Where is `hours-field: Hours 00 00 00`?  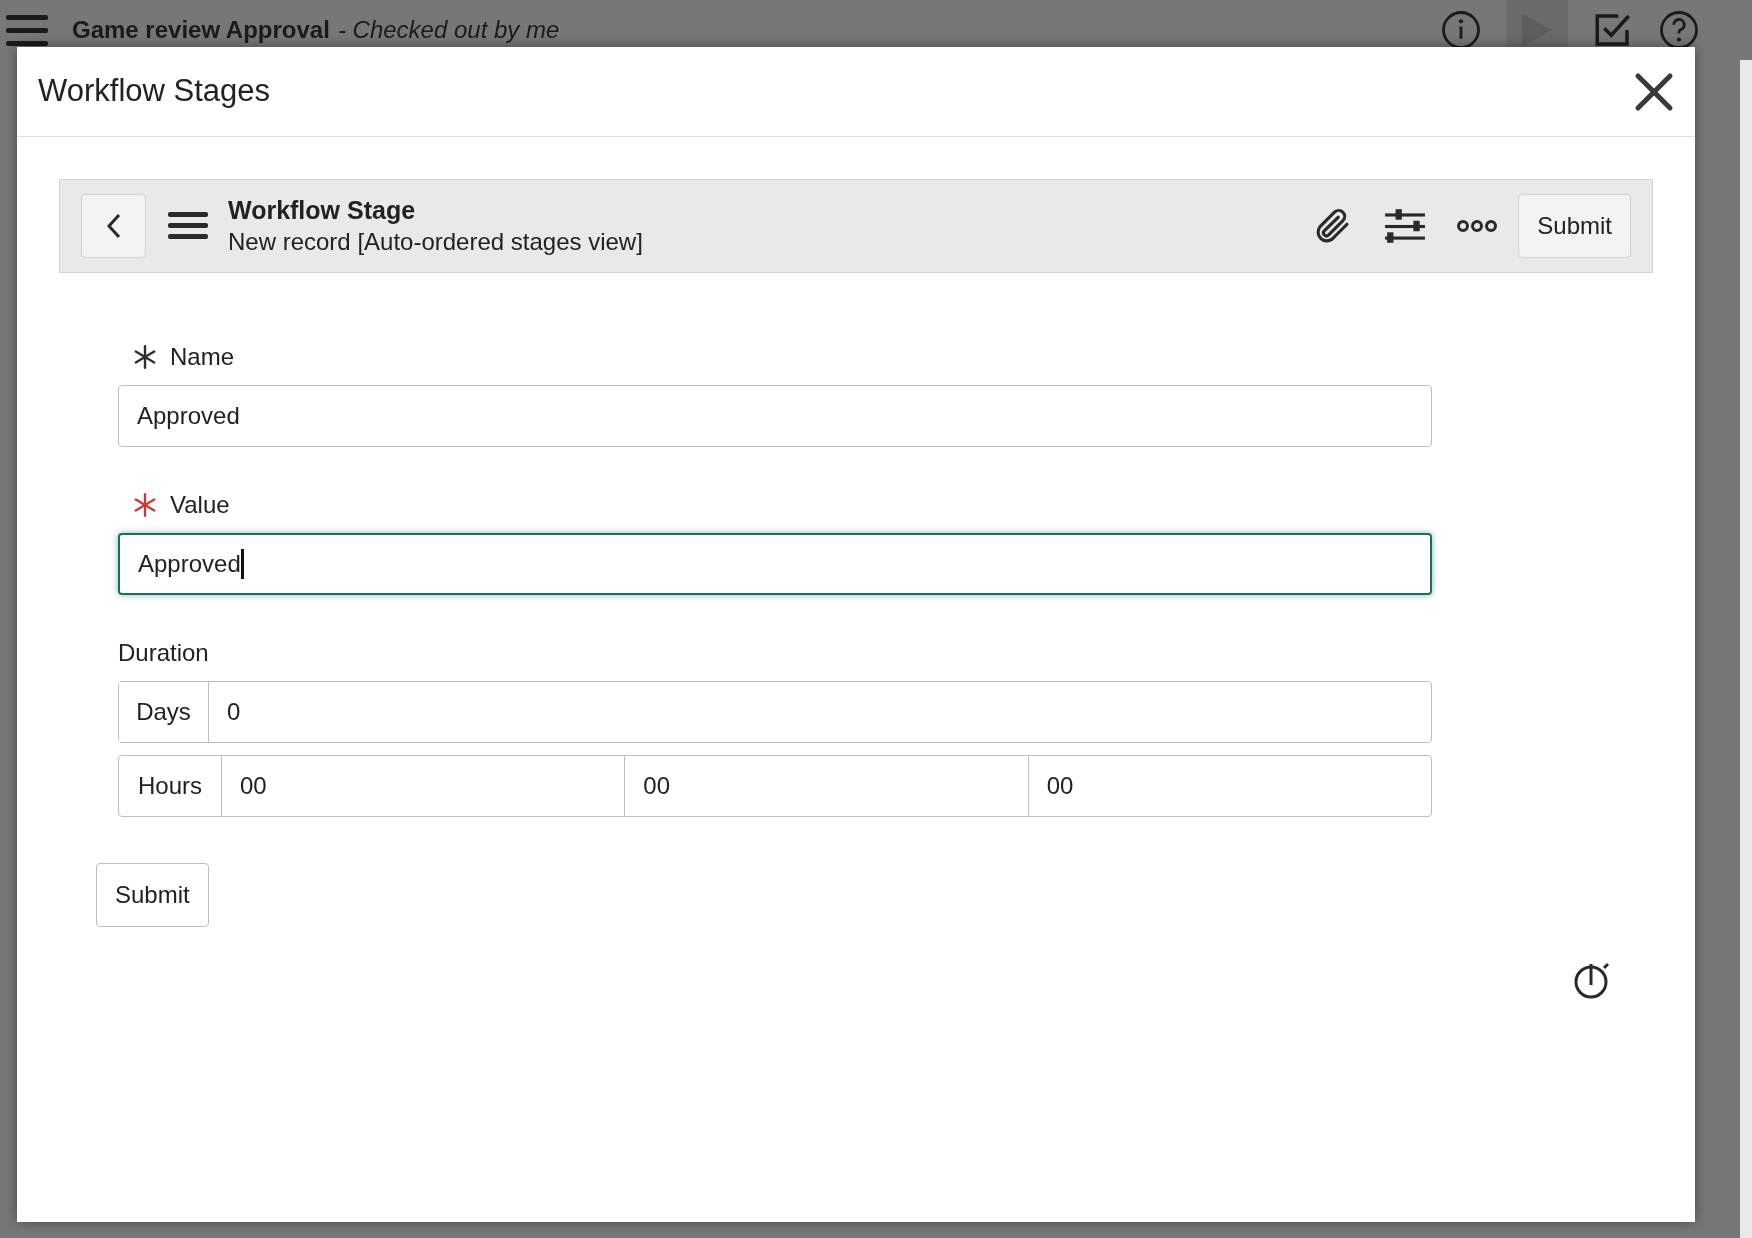 hours-field: Hours 00 00 00 is located at coordinates (775, 786).